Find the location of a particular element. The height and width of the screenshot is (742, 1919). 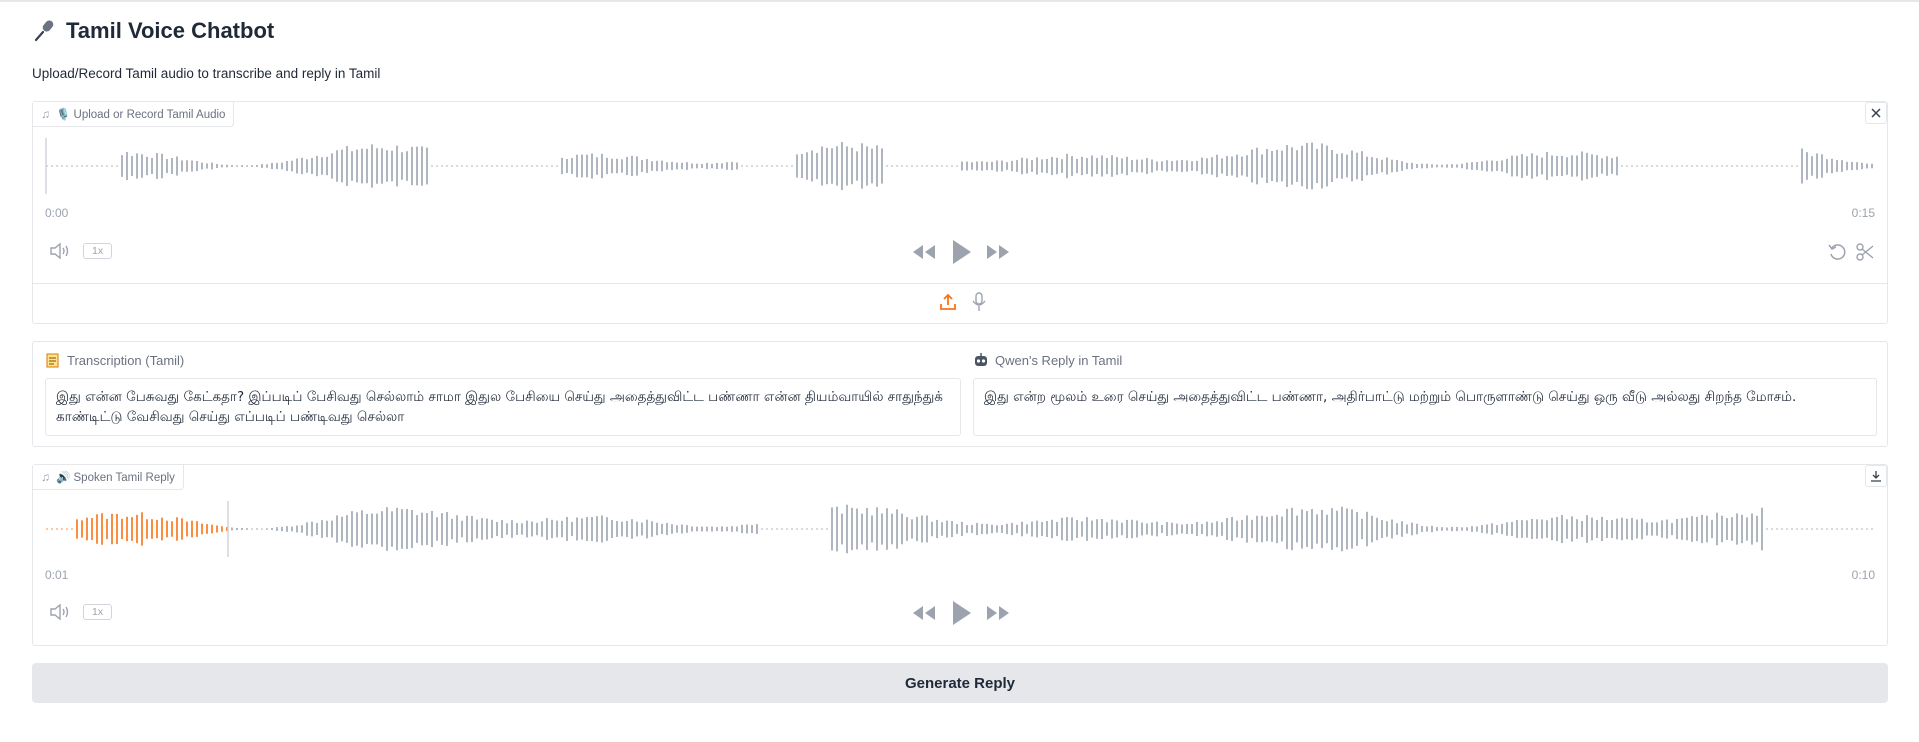

transcription-label: Transcription (Tamil) is located at coordinates (114, 360).